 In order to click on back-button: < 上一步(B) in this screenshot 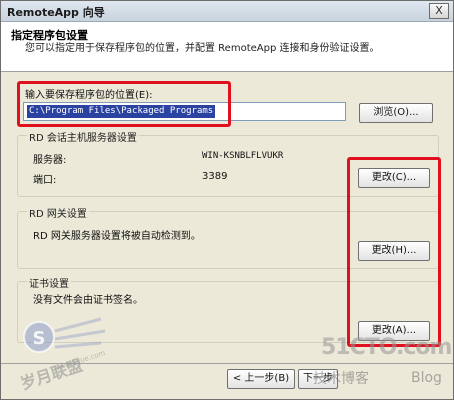, I will do `click(261, 379)`.